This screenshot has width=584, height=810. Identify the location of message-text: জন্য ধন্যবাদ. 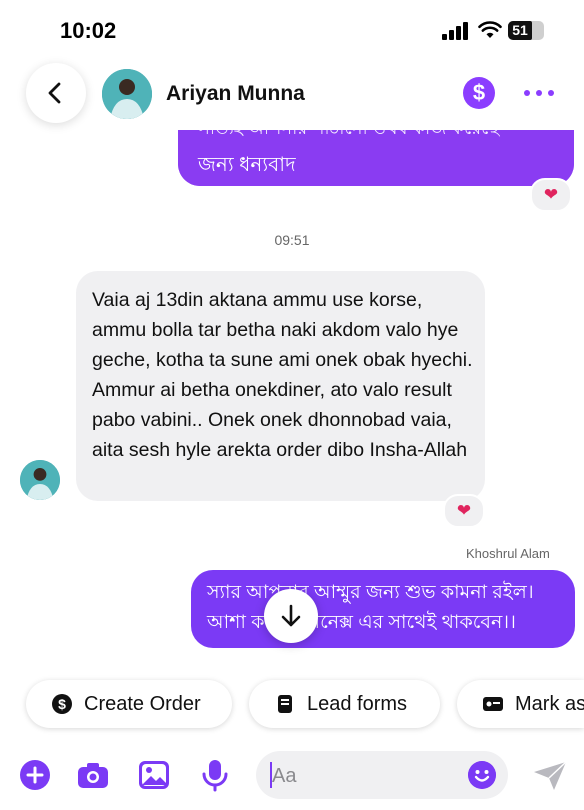
(247, 165).